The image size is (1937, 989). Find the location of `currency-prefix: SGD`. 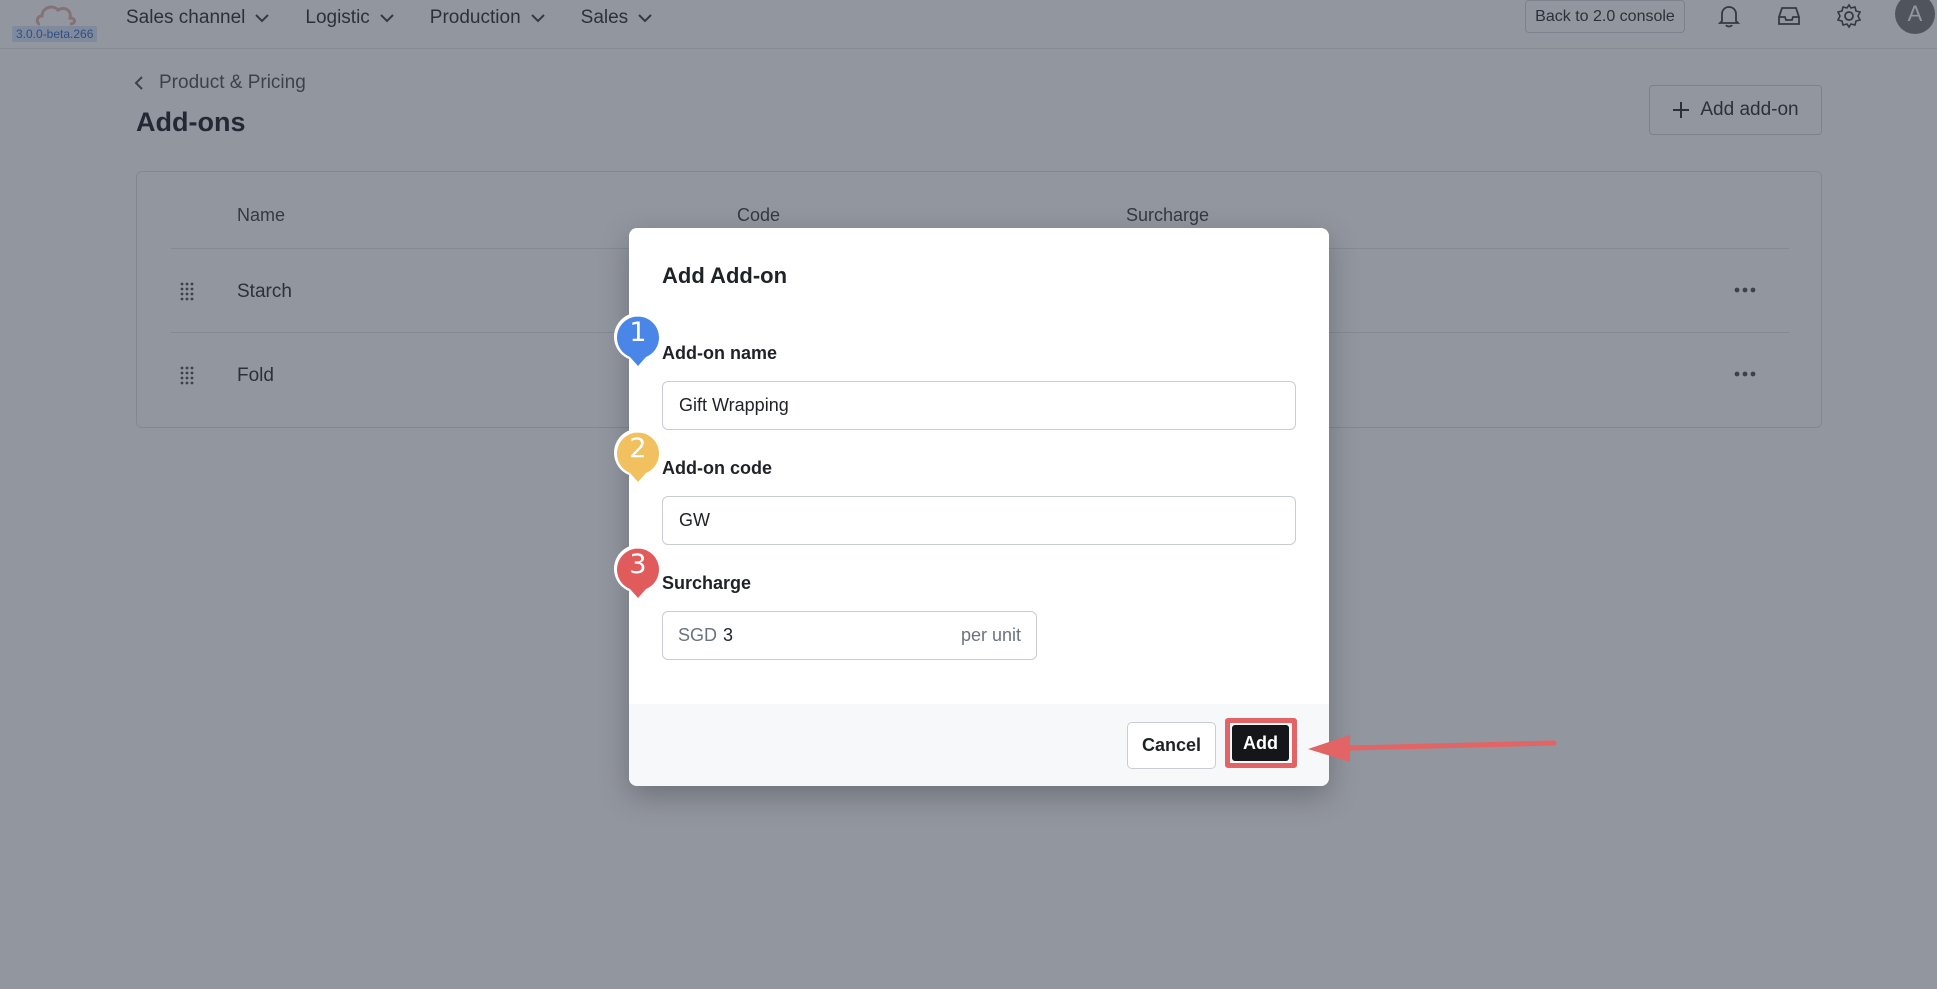

currency-prefix: SGD is located at coordinates (698, 635).